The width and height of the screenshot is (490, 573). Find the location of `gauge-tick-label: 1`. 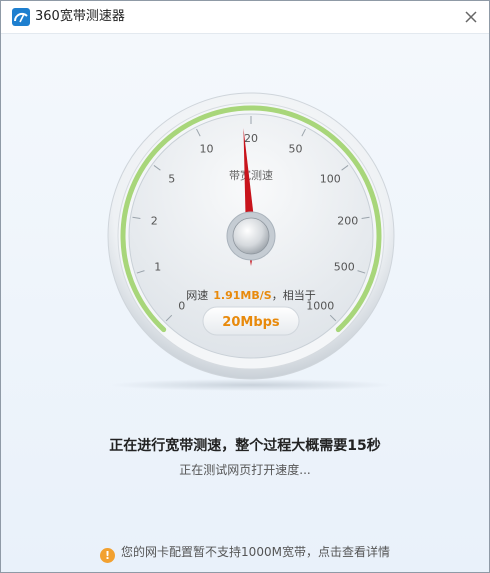

gauge-tick-label: 1 is located at coordinates (157, 266).